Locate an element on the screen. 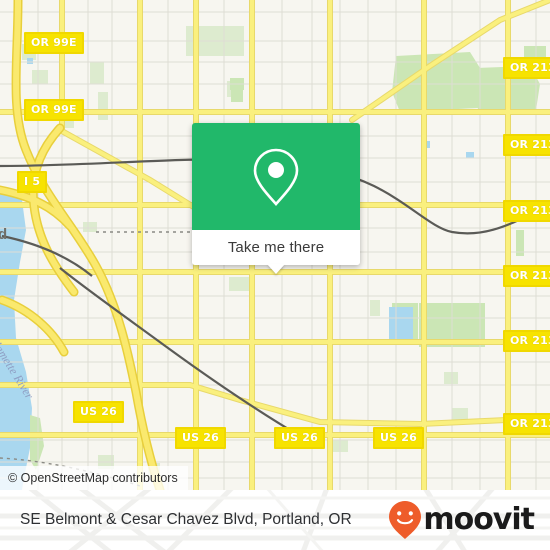  shield-or-213-3: OR 213 is located at coordinates (526, 211).